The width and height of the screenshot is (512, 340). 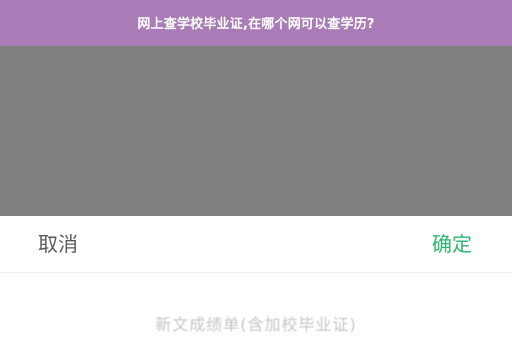 What do you see at coordinates (452, 244) in the screenshot?
I see `confirm-button: 确定` at bounding box center [452, 244].